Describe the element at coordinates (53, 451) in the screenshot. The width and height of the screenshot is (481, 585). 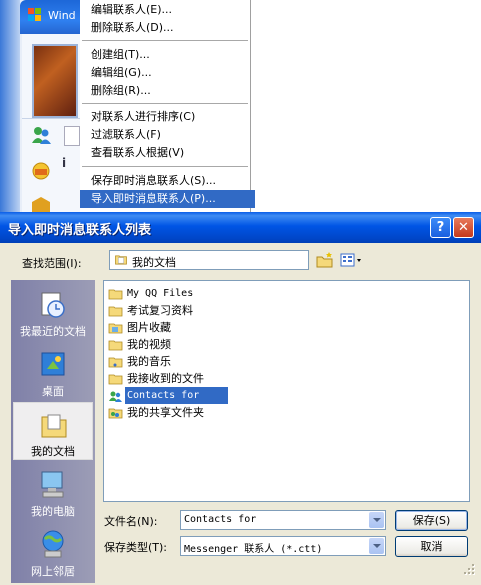
I see `place-label: 我的文档` at that location.